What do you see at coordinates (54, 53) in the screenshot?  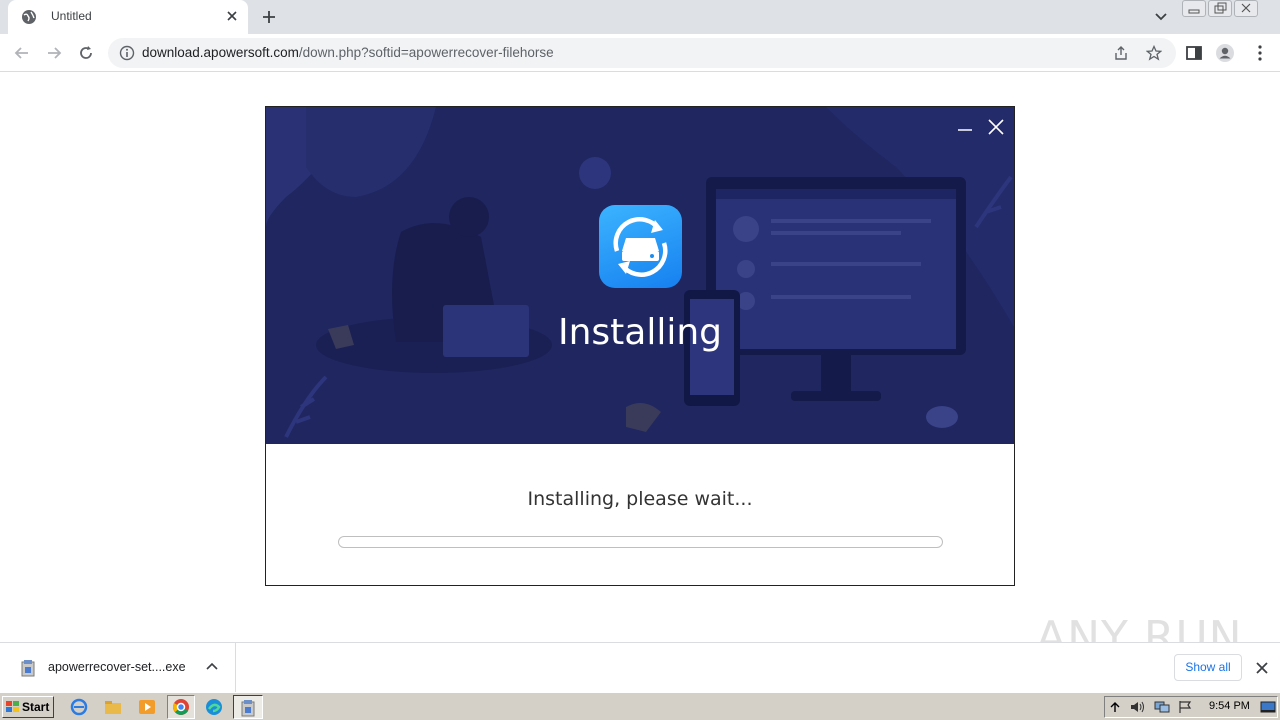 I see `forward-arrow-icon` at bounding box center [54, 53].